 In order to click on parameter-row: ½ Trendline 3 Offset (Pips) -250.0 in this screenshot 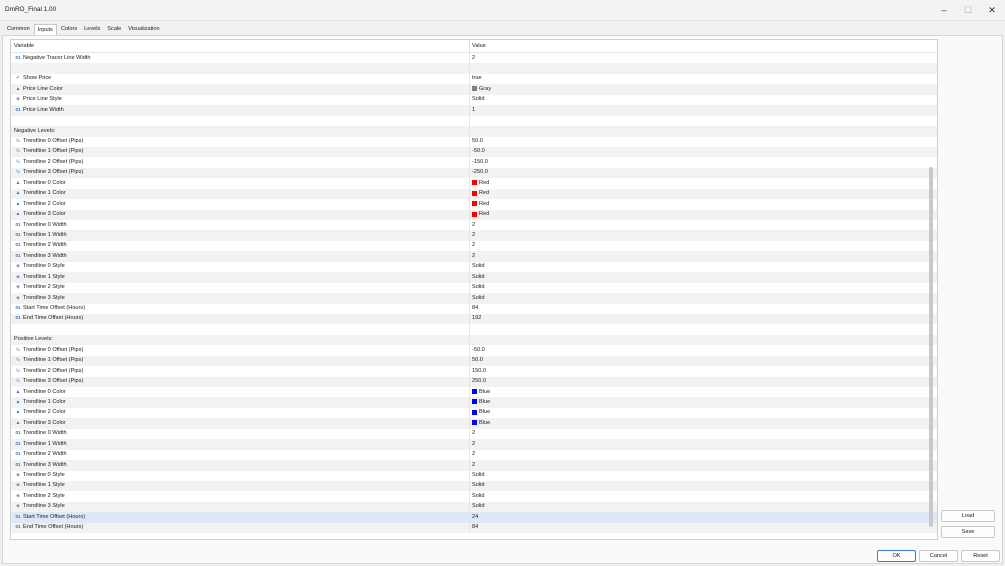, I will do `click(474, 173)`.